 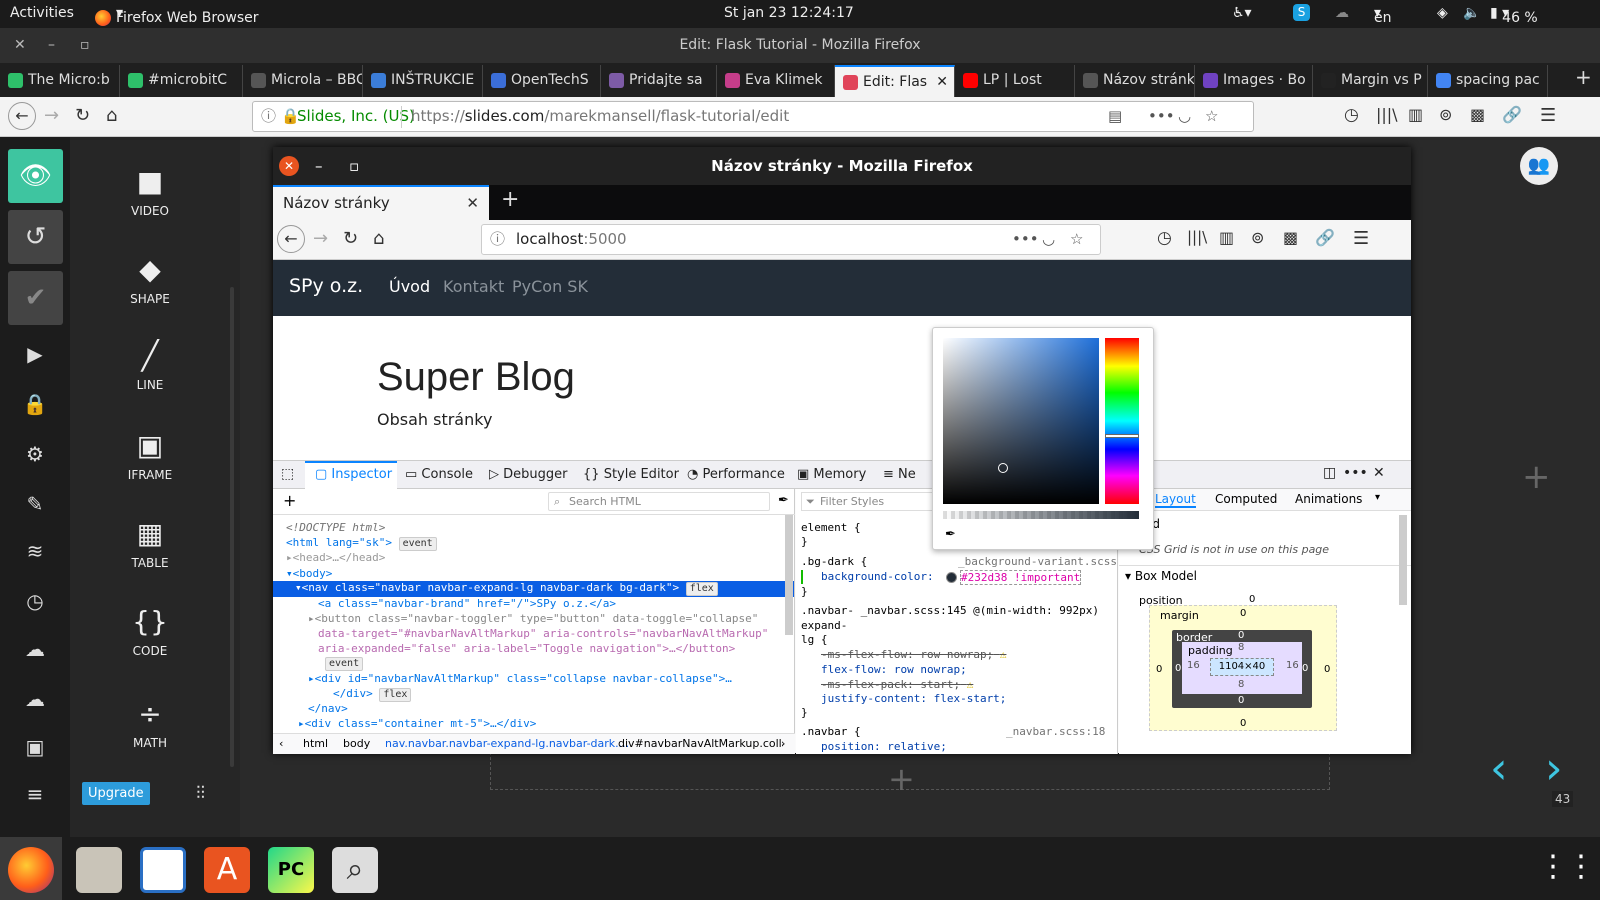 What do you see at coordinates (439, 474) in the screenshot?
I see `tab-console: ▭ Console` at bounding box center [439, 474].